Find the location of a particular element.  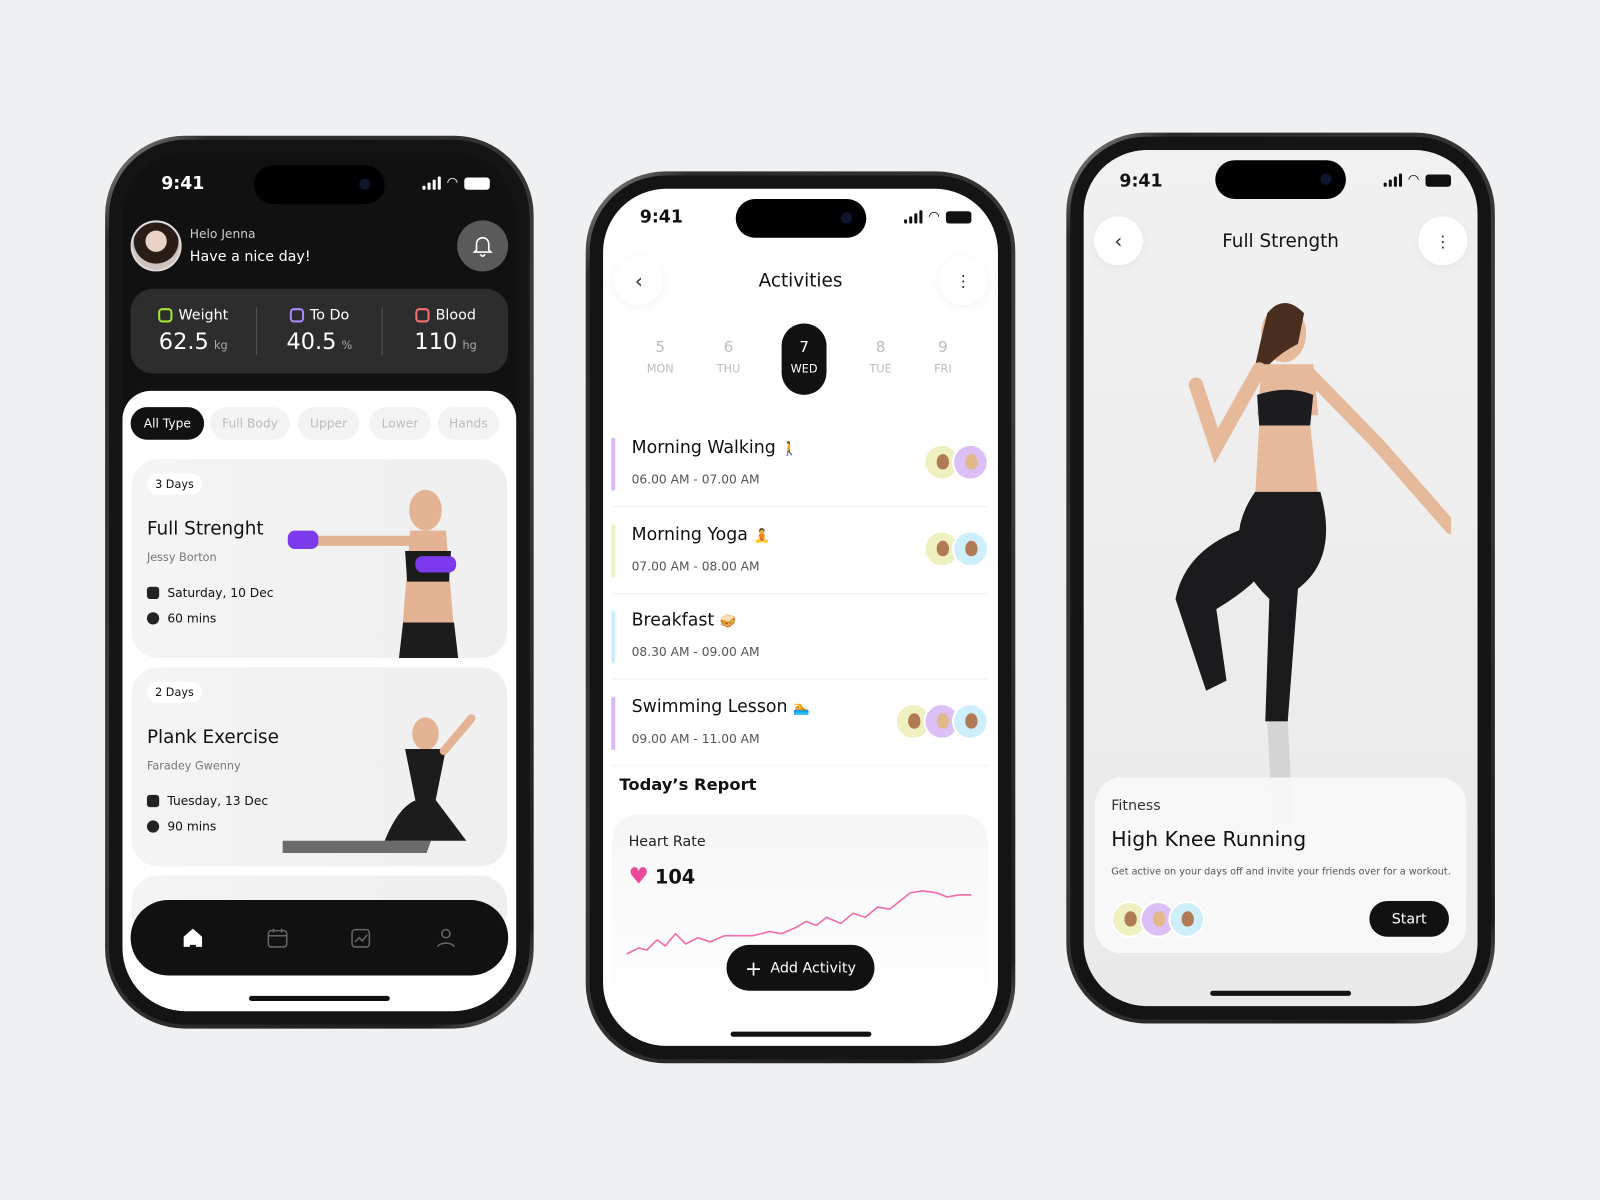

workout-duration: 60 mins is located at coordinates (192, 618).